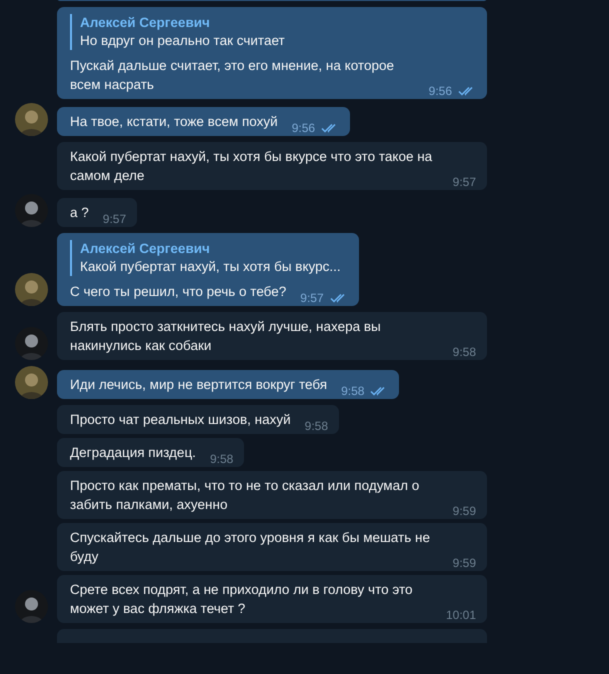 The height and width of the screenshot is (674, 609). I want to click on message-text: На твое, кстати, тоже всем похуй, so click(174, 122).